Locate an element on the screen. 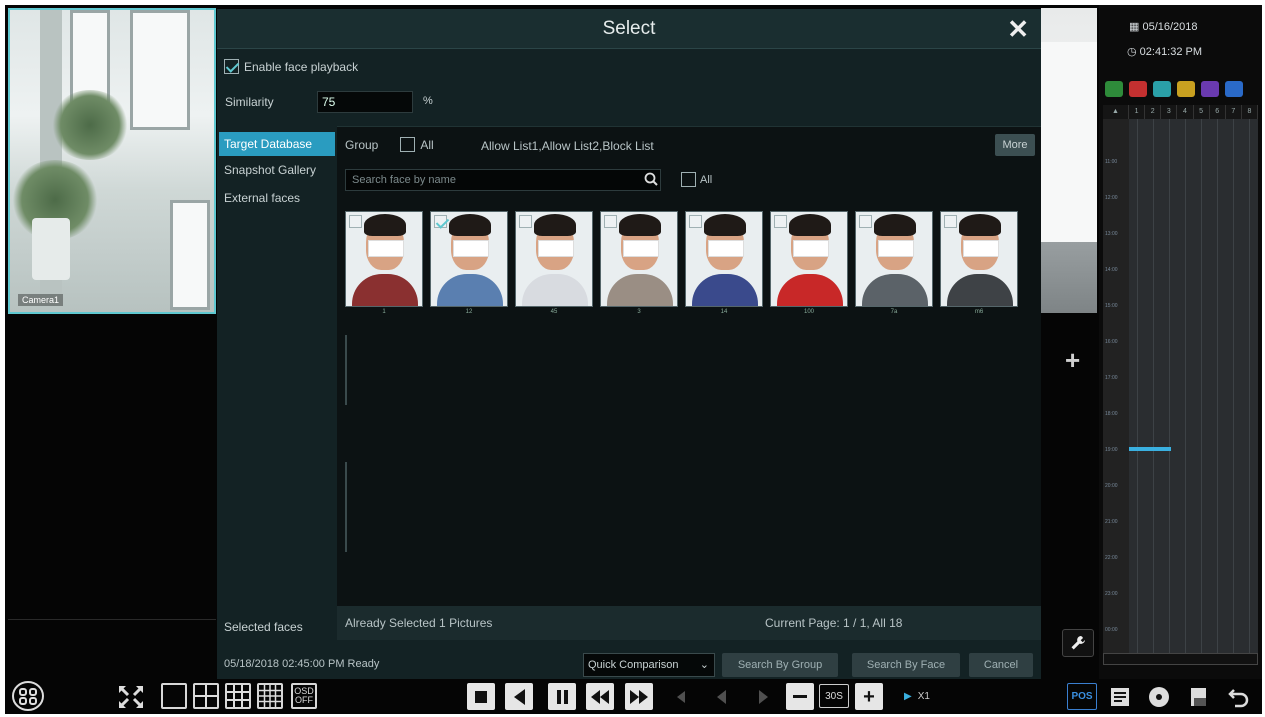 This screenshot has width=1265, height=717. cancel-button: Cancel is located at coordinates (1001, 665).